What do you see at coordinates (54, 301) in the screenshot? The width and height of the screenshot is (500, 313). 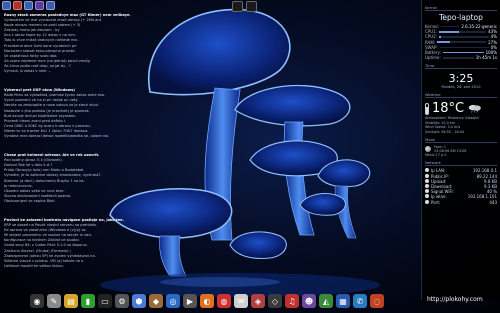 I see `text-editor-icon: ✎` at bounding box center [54, 301].